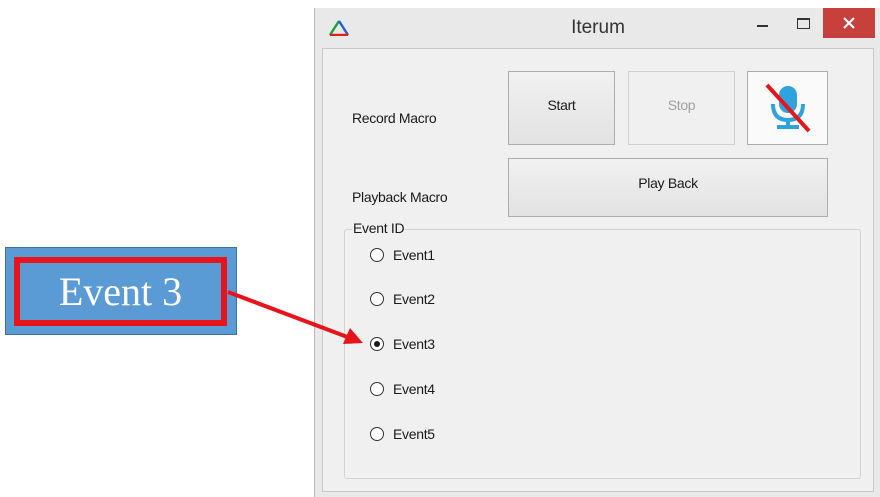 The height and width of the screenshot is (497, 880). Describe the element at coordinates (414, 389) in the screenshot. I see `event4-label: Event4` at that location.